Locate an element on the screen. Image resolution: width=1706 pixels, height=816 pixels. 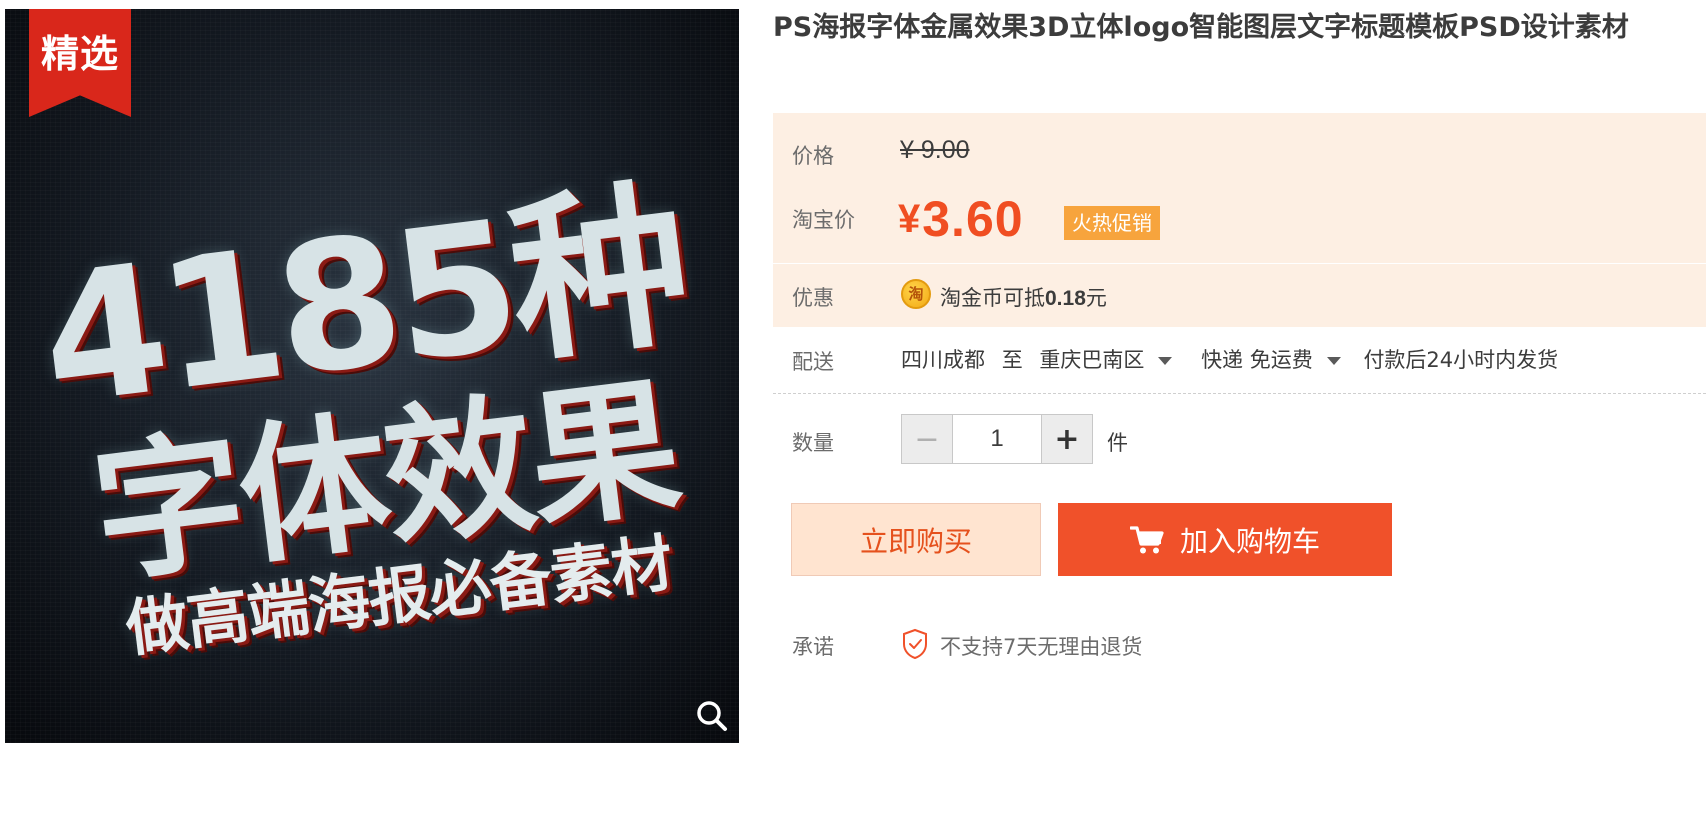
price-label: 价格 is located at coordinates (813, 156).